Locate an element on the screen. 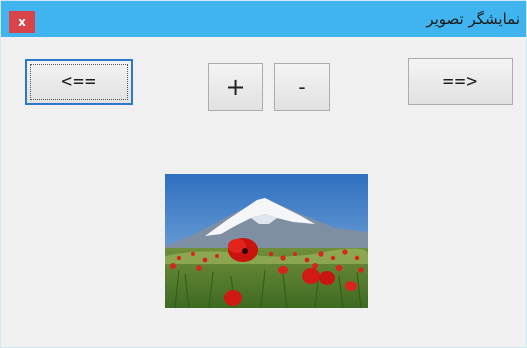 Image resolution: width=527 pixels, height=348 pixels. close-icon: x is located at coordinates (22, 22).